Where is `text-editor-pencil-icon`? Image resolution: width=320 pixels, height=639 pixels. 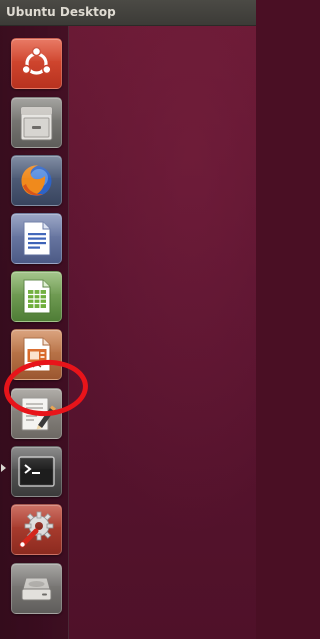 text-editor-pencil-icon is located at coordinates (38, 414).